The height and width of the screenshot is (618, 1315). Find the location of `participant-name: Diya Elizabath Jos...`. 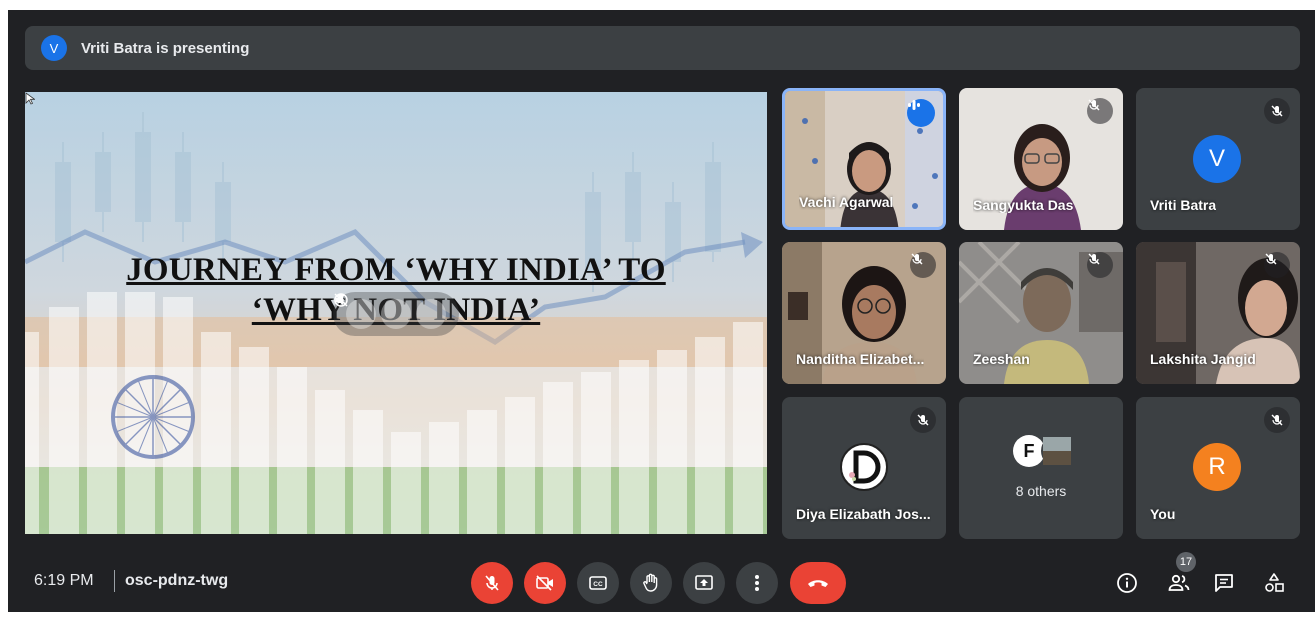

participant-name: Diya Elizabath Jos... is located at coordinates (863, 514).